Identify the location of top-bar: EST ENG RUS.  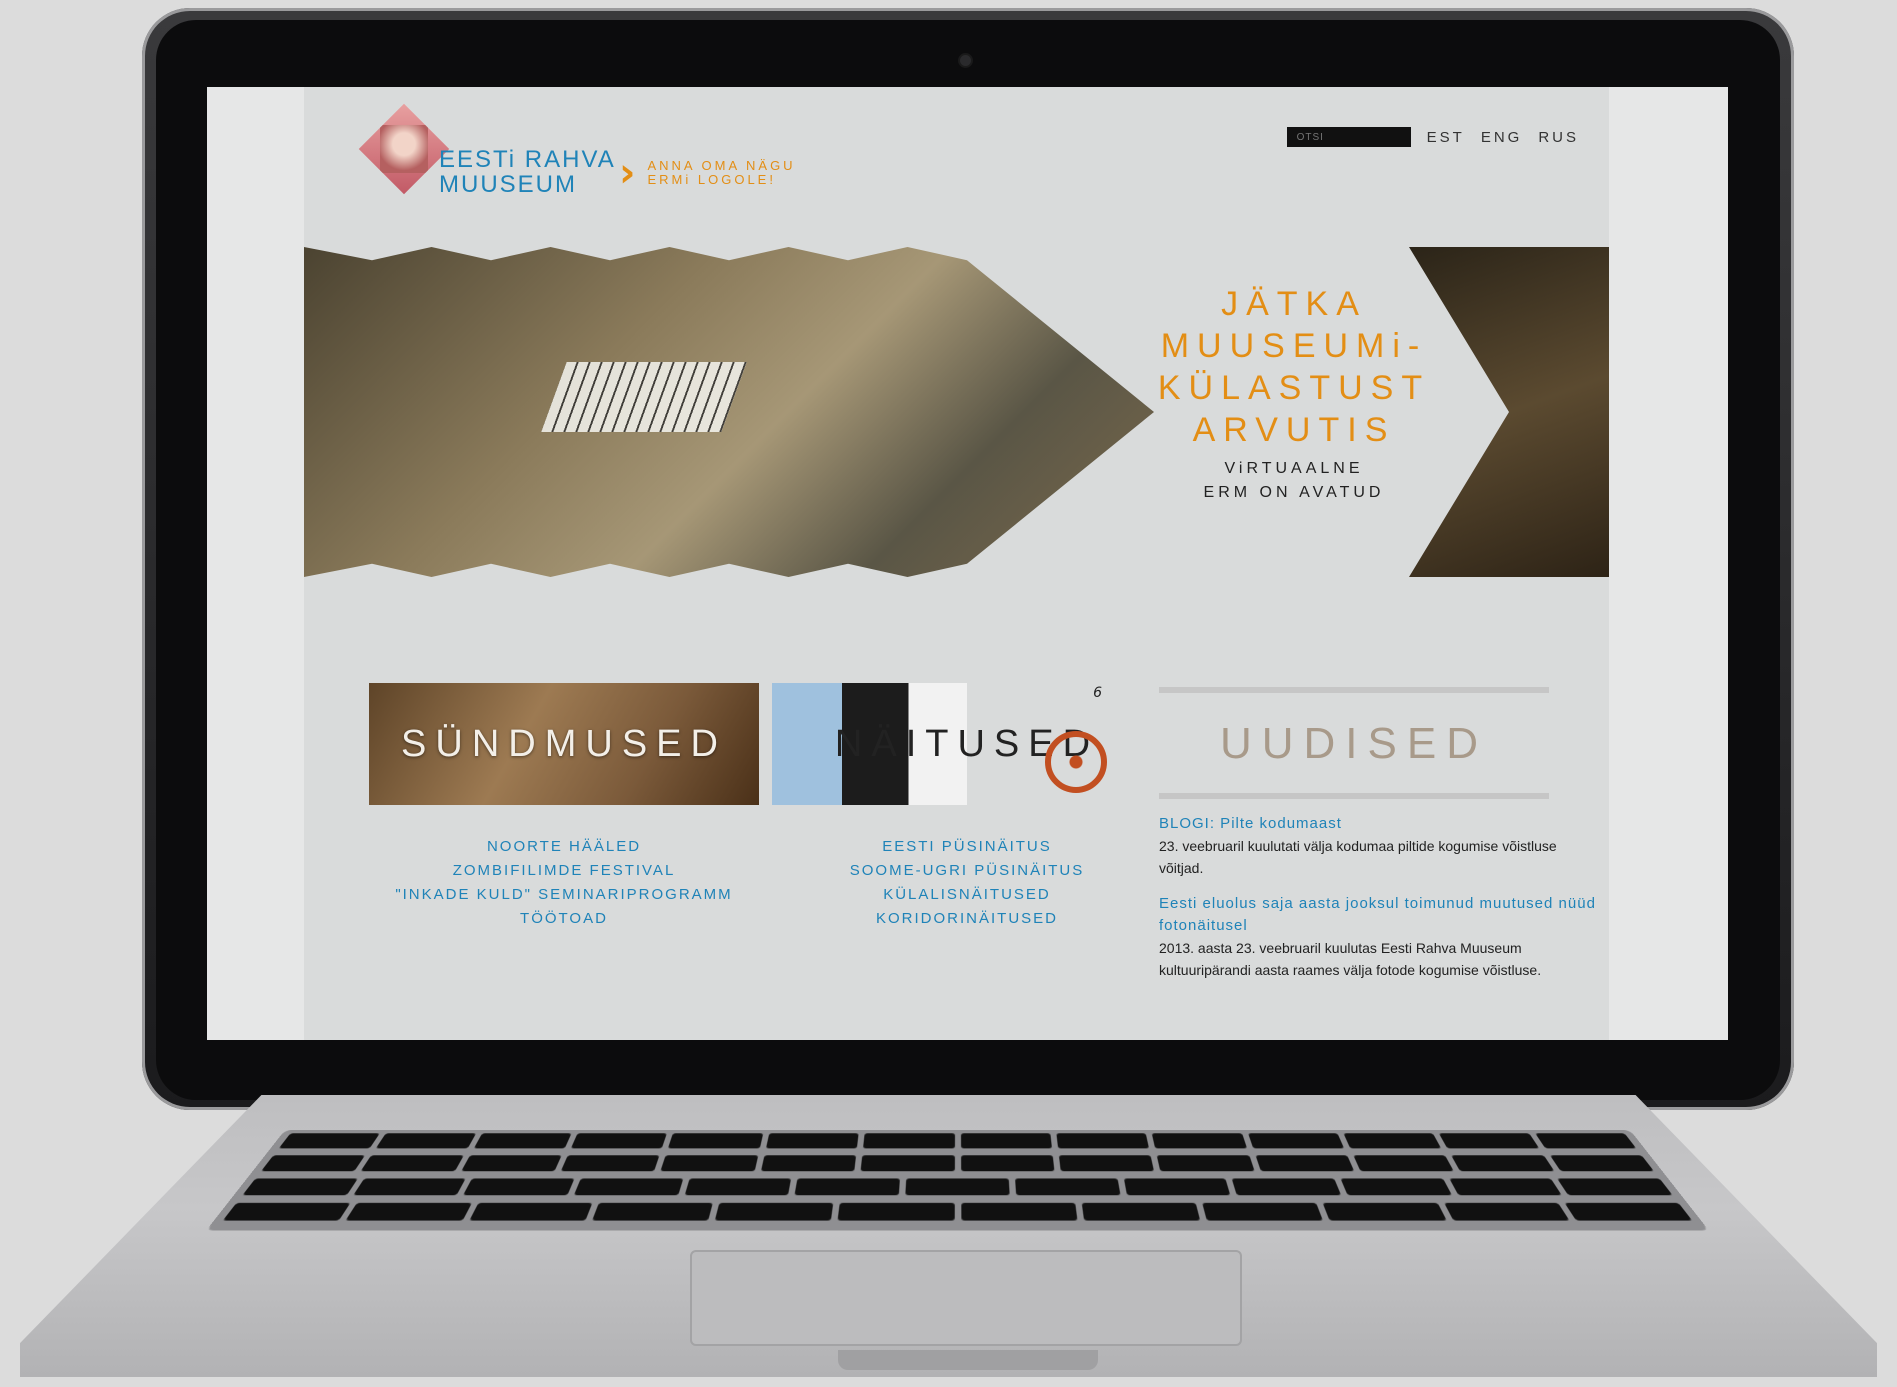
(1432, 137).